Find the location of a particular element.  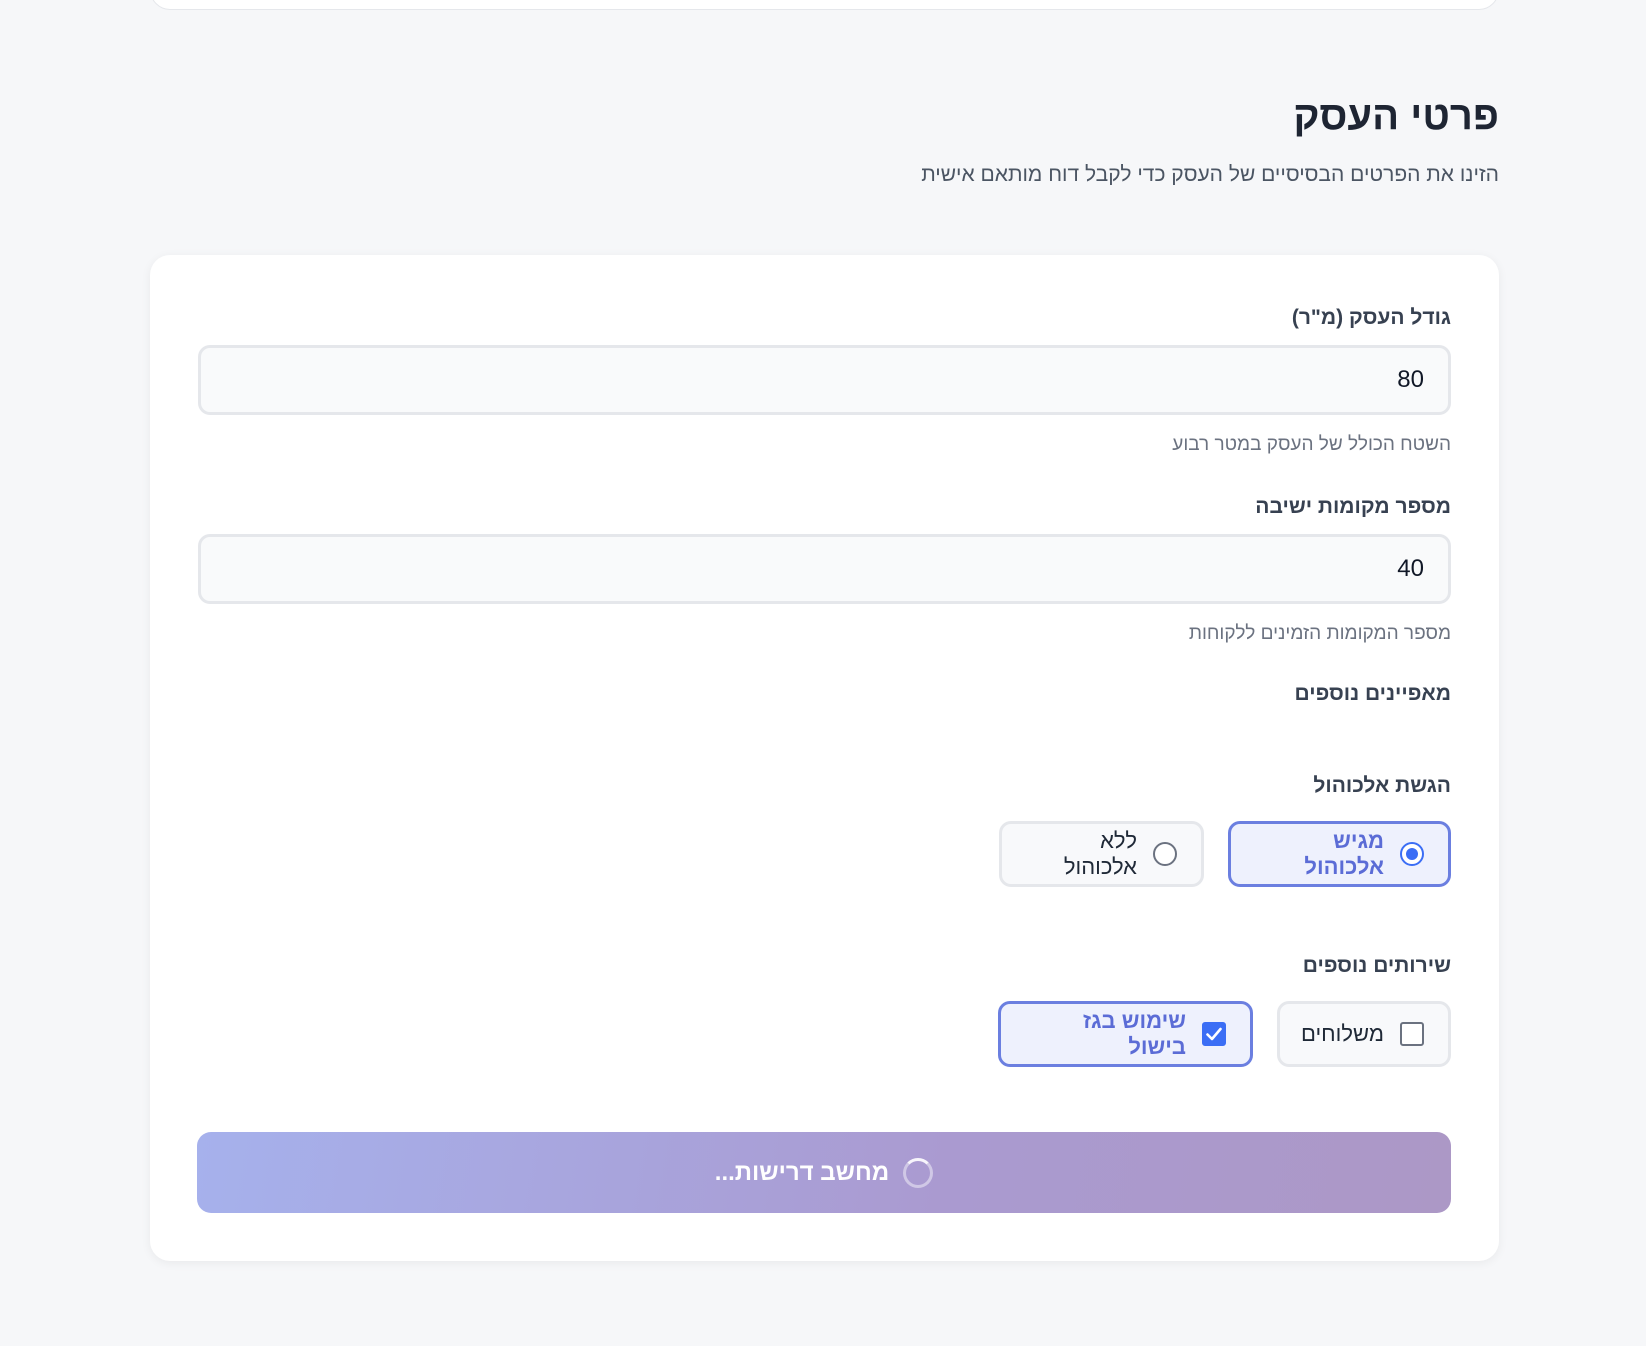

business-size-help: השטח הכולל של העסק במטר רבוע is located at coordinates (1311, 444).